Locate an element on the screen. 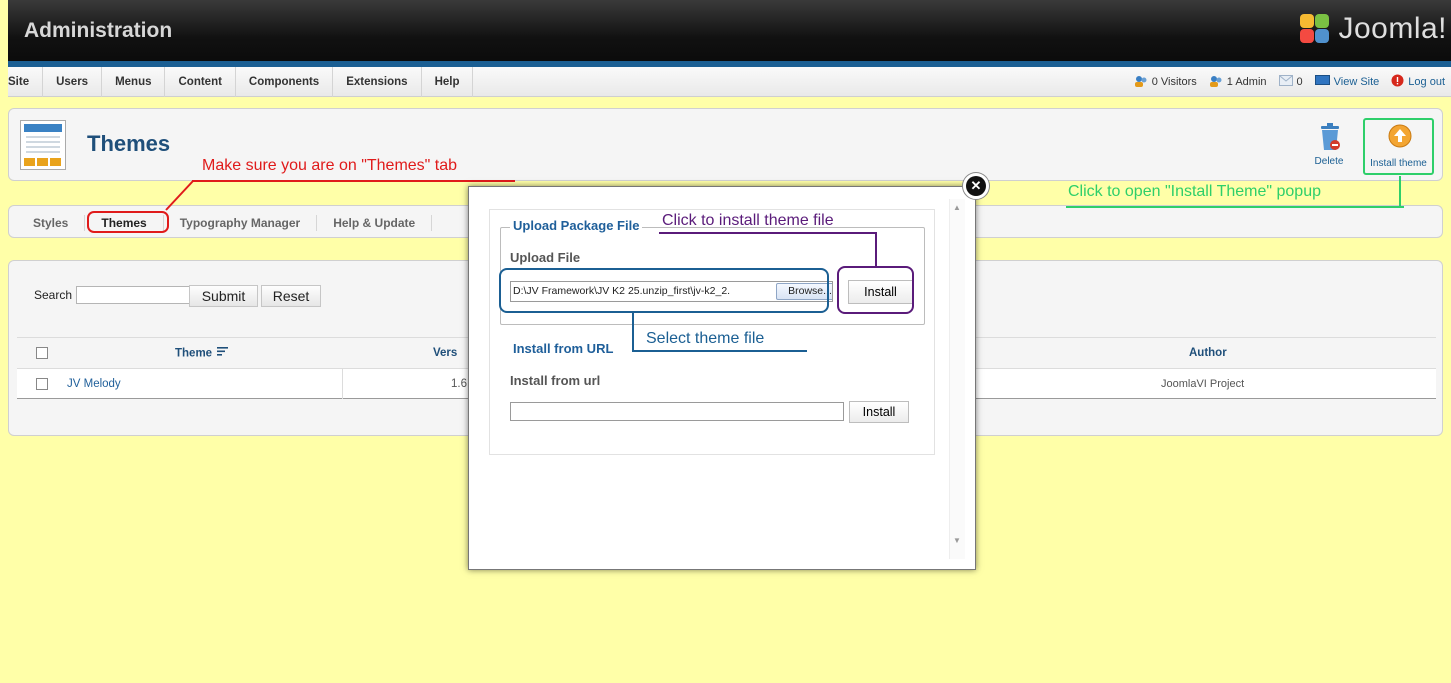 This screenshot has height=683, width=1451. tab-typography-manager: Typography Manager is located at coordinates (241, 222).